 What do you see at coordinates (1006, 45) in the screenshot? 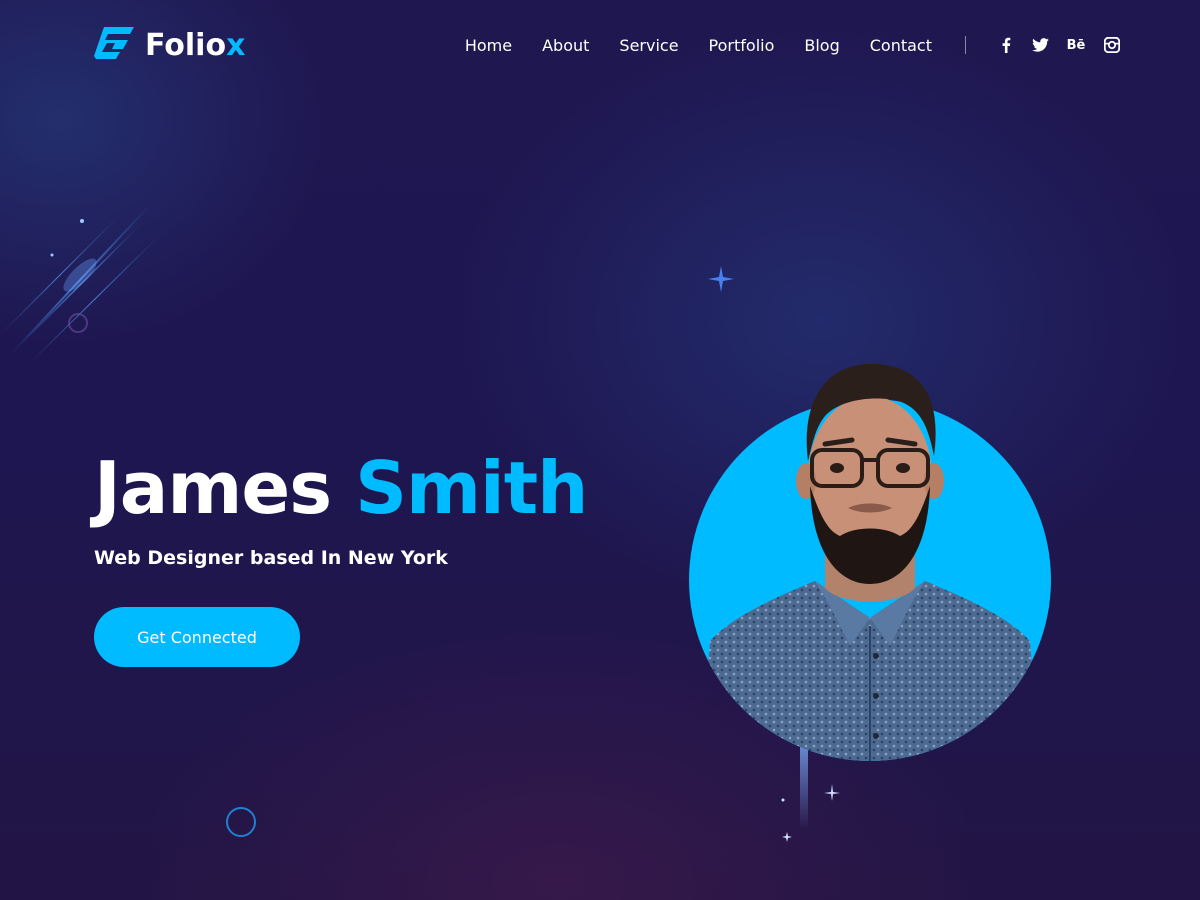
I see `facebook-icon` at bounding box center [1006, 45].